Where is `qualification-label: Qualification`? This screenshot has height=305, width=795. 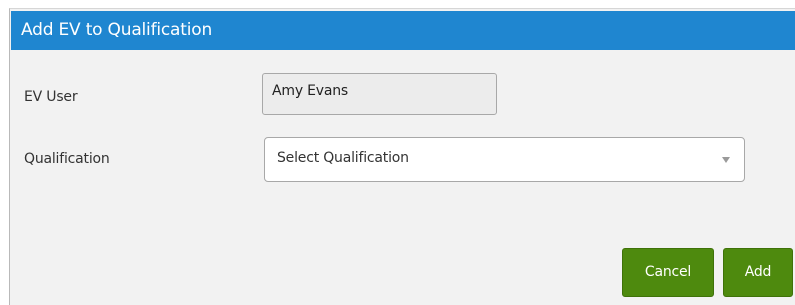 qualification-label: Qualification is located at coordinates (67, 159).